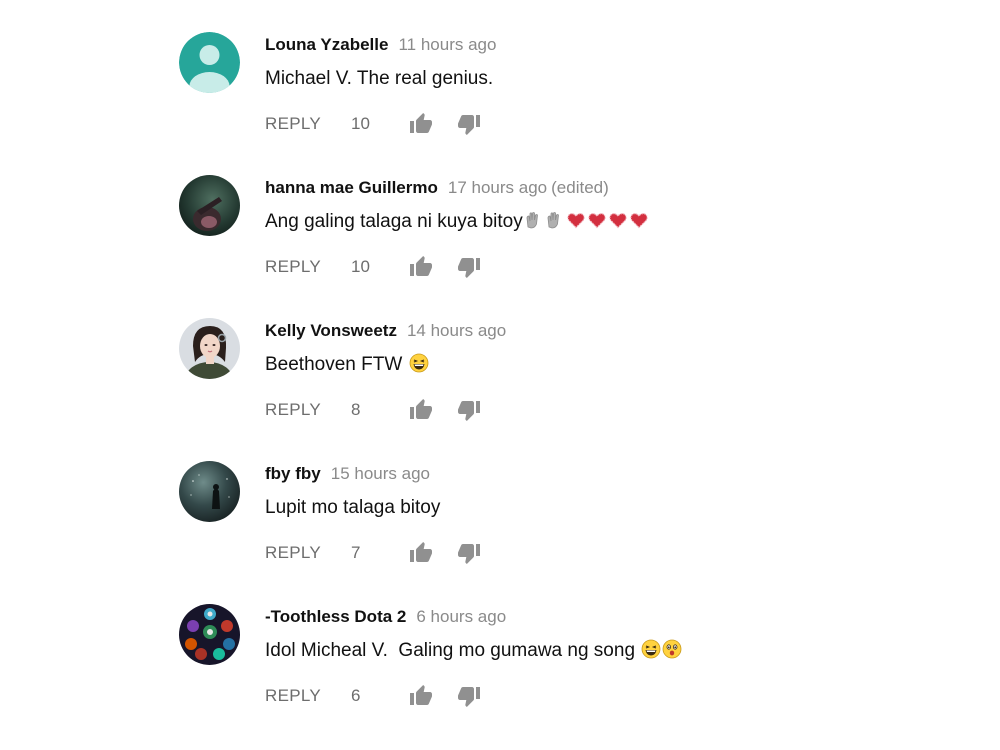 Image resolution: width=1000 pixels, height=750 pixels. I want to click on comment-header: Kelly Vonsweetz 14 hours ago, so click(610, 331).